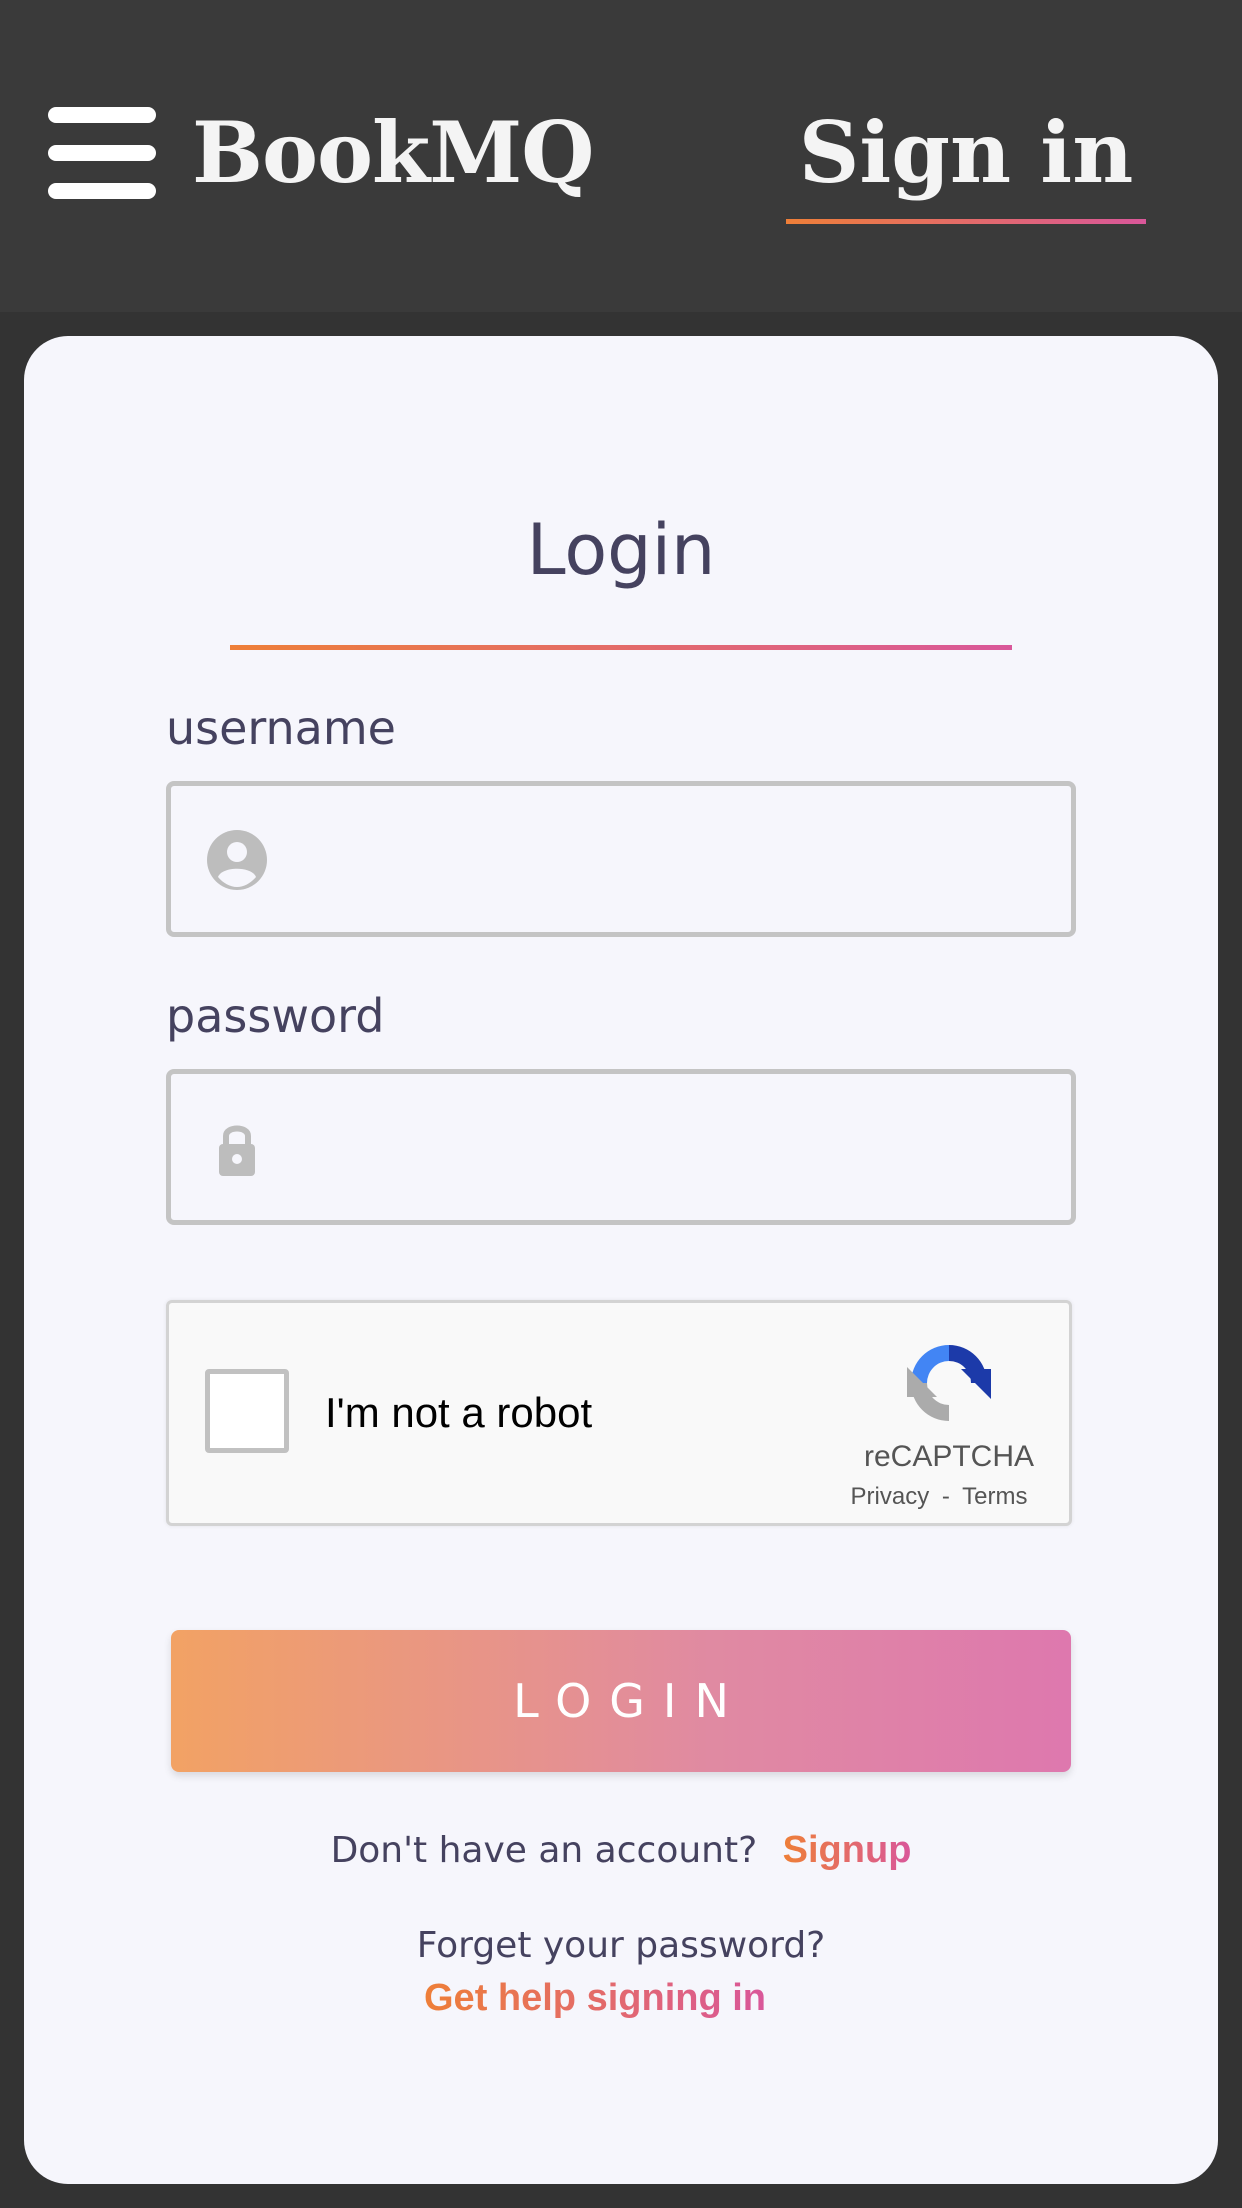  I want to click on username-field, so click(621, 859).